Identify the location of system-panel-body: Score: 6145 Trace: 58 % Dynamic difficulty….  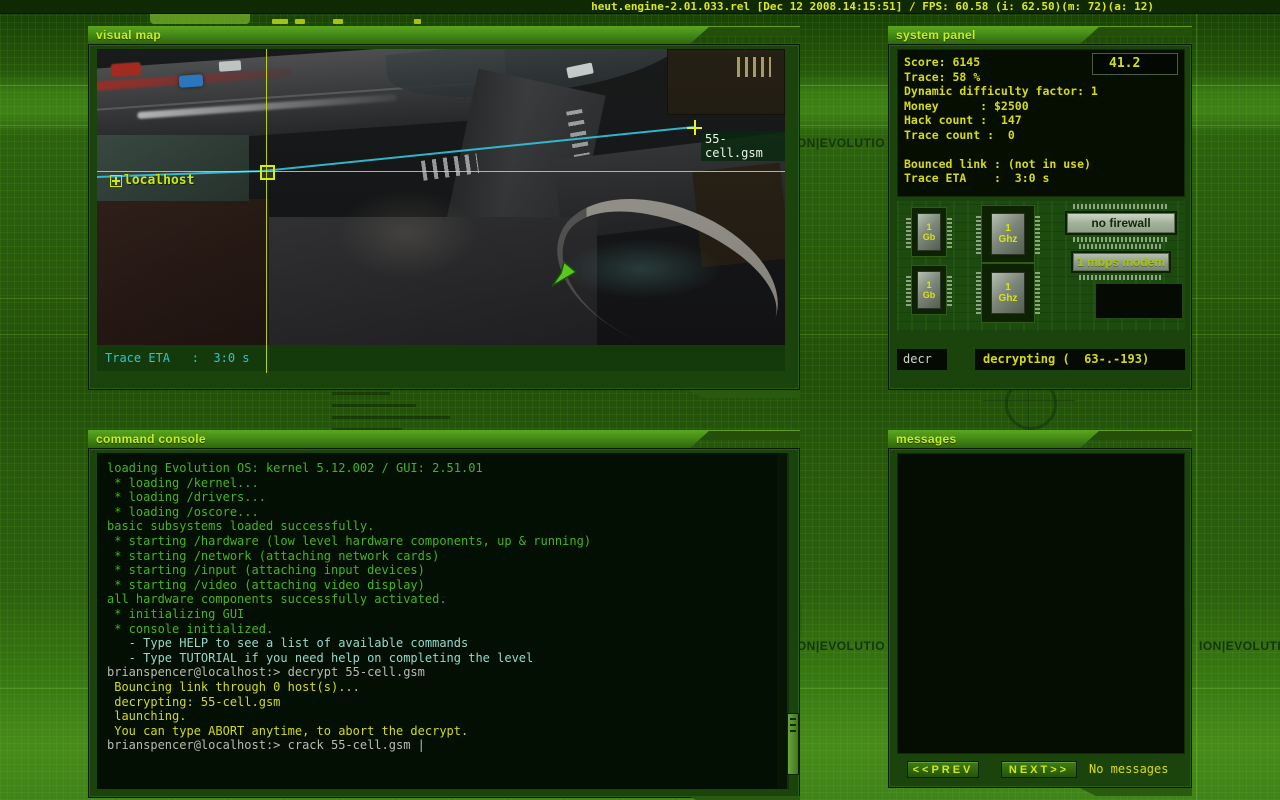
(1040, 217).